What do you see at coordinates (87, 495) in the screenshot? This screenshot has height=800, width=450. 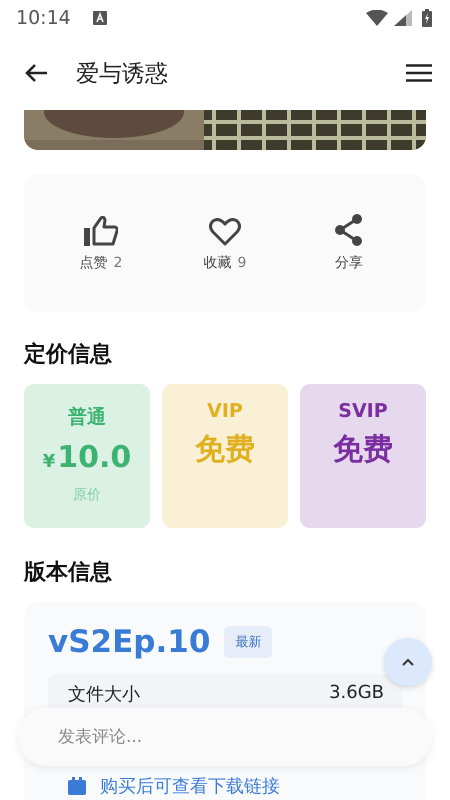 I see `price-note: 原价` at bounding box center [87, 495].